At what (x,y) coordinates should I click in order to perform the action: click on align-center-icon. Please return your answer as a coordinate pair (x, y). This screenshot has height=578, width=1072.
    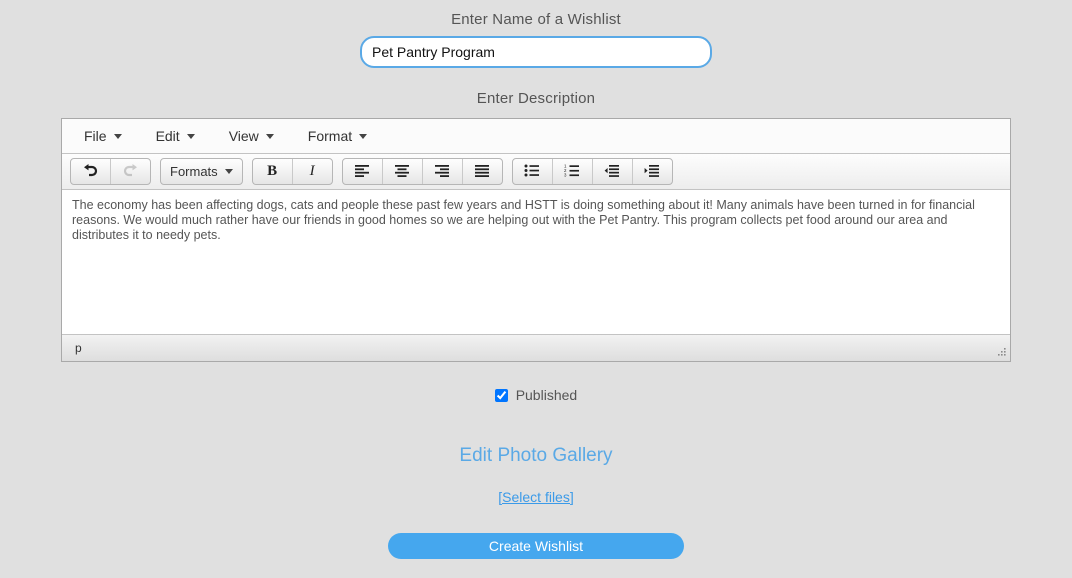
    Looking at the image, I should click on (402, 172).